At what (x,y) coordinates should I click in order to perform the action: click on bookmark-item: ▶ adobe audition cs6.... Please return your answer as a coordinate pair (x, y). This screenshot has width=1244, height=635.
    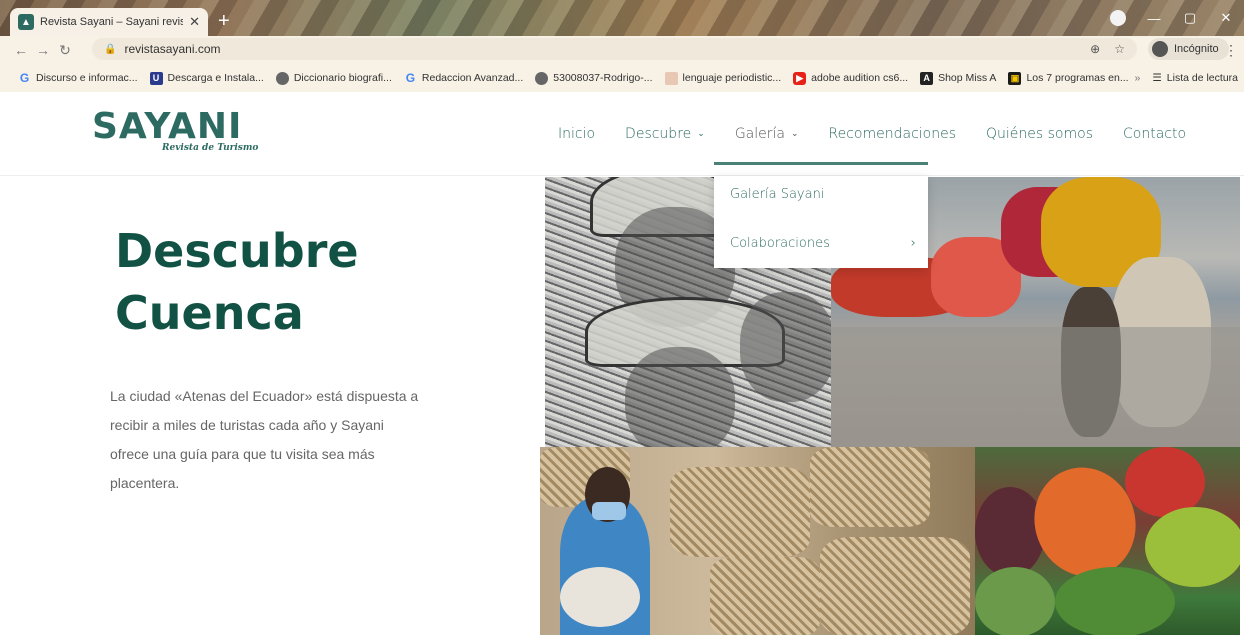
    Looking at the image, I should click on (850, 78).